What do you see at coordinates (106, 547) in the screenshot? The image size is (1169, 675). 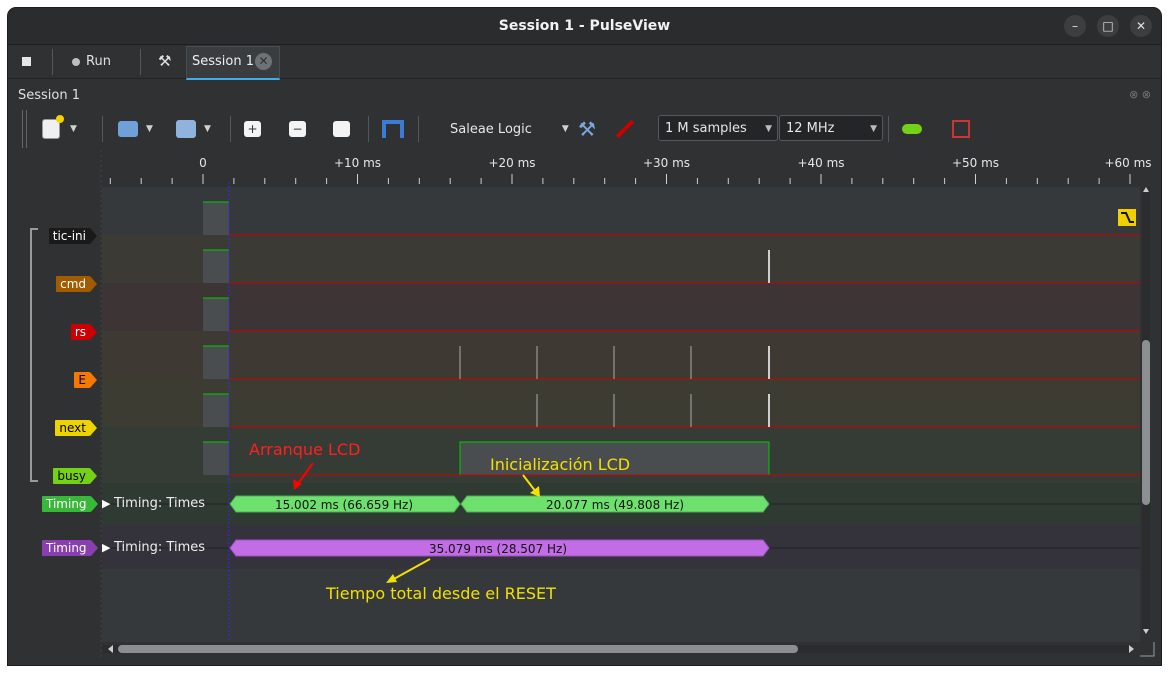 I see `expand-decoder-2-icon: ▶` at bounding box center [106, 547].